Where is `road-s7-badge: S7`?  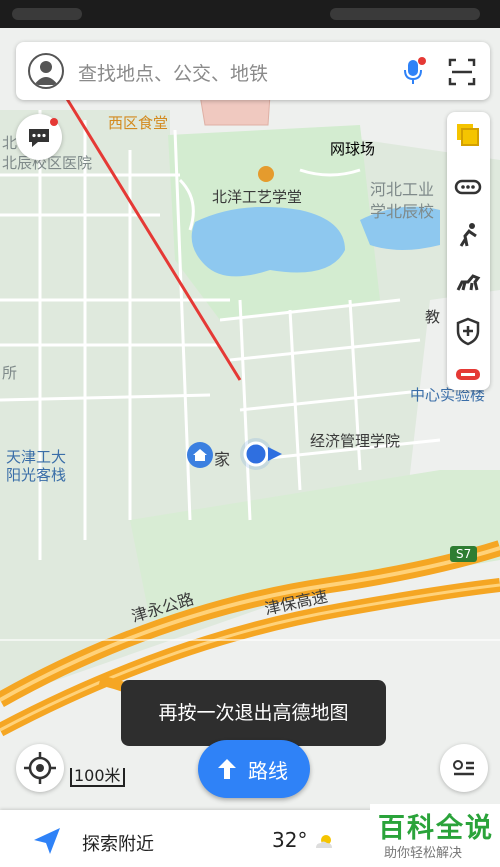
road-s7-badge: S7 is located at coordinates (464, 554).